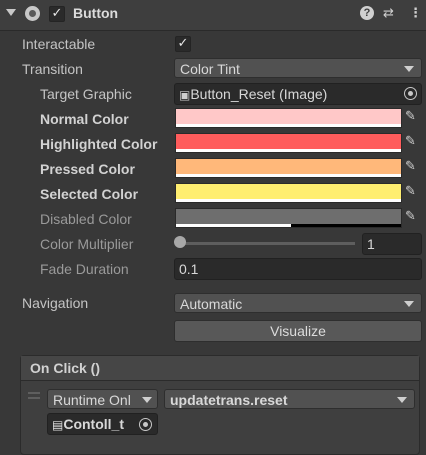  Describe the element at coordinates (183, 44) in the screenshot. I see `interactable-checkbox: ✓` at that location.